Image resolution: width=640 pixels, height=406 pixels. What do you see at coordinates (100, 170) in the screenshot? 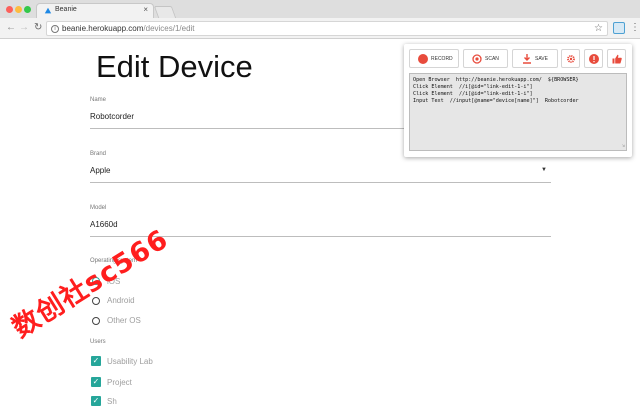
I see `brand-select: Apple` at bounding box center [100, 170].